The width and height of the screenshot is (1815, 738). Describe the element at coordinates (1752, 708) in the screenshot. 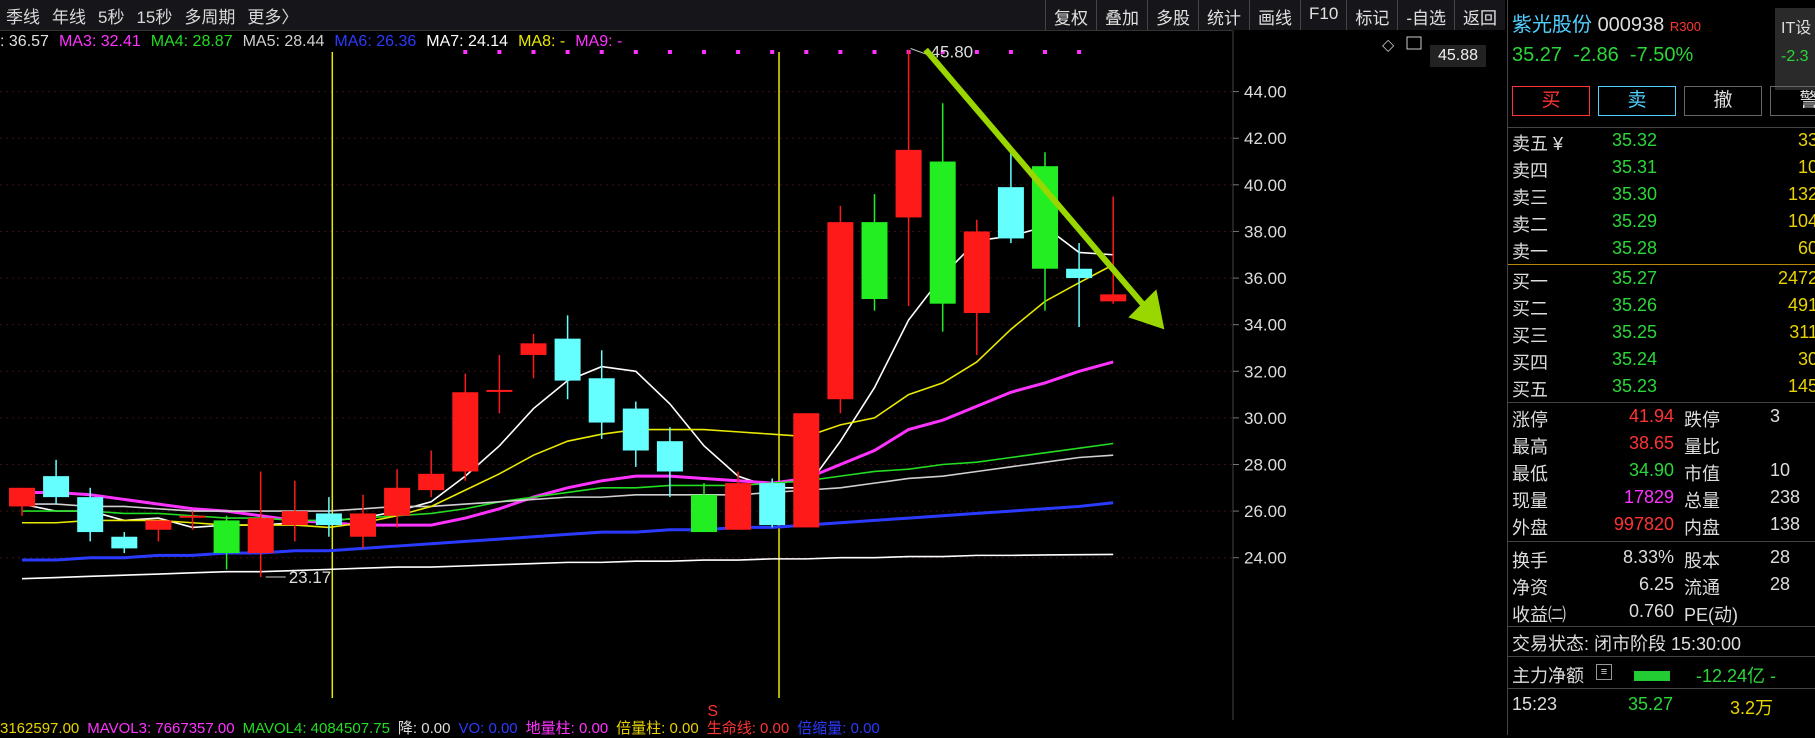

I see `tick-vol: 3.2万` at that location.